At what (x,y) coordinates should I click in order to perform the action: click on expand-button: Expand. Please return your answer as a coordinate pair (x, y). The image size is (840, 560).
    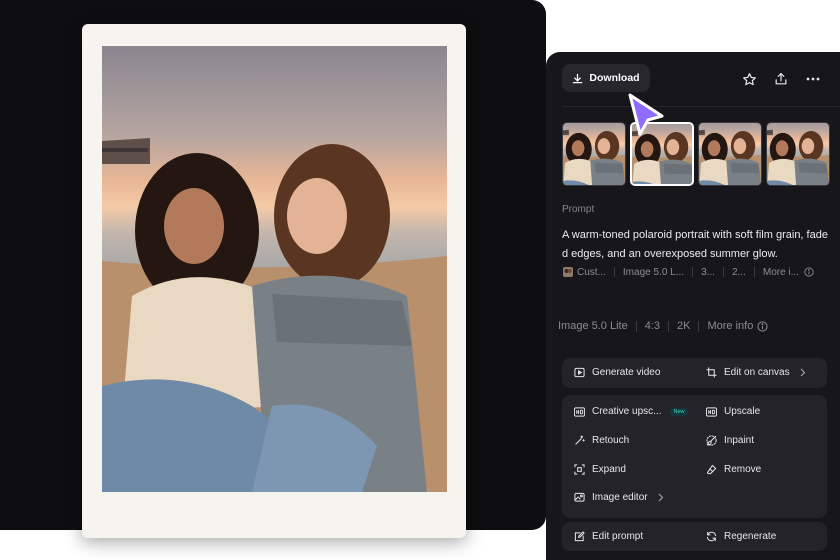
    Looking at the image, I should click on (600, 469).